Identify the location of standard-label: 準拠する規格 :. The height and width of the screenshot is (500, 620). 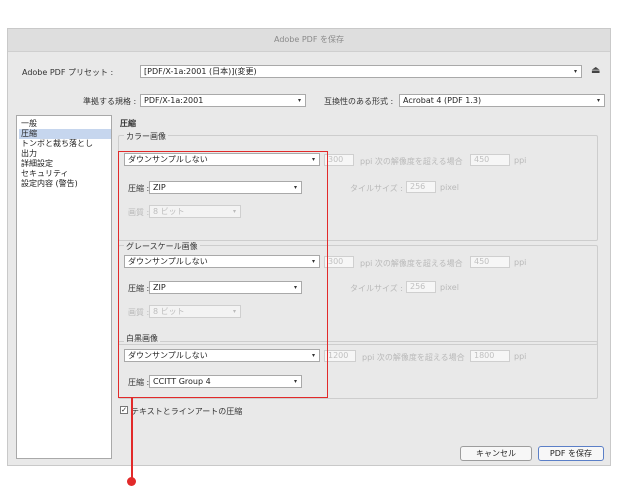
(110, 101).